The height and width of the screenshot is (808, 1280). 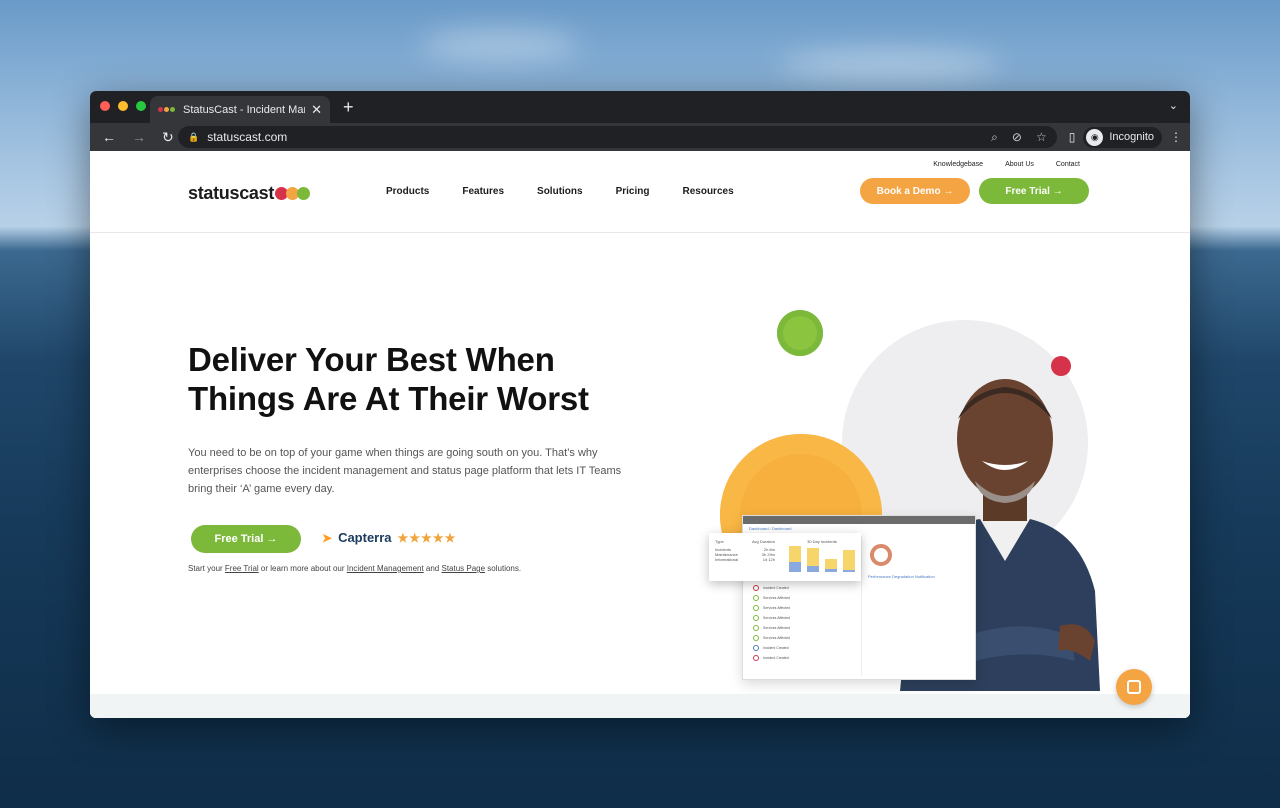 I want to click on logo-text: statuscast, so click(x=231, y=193).